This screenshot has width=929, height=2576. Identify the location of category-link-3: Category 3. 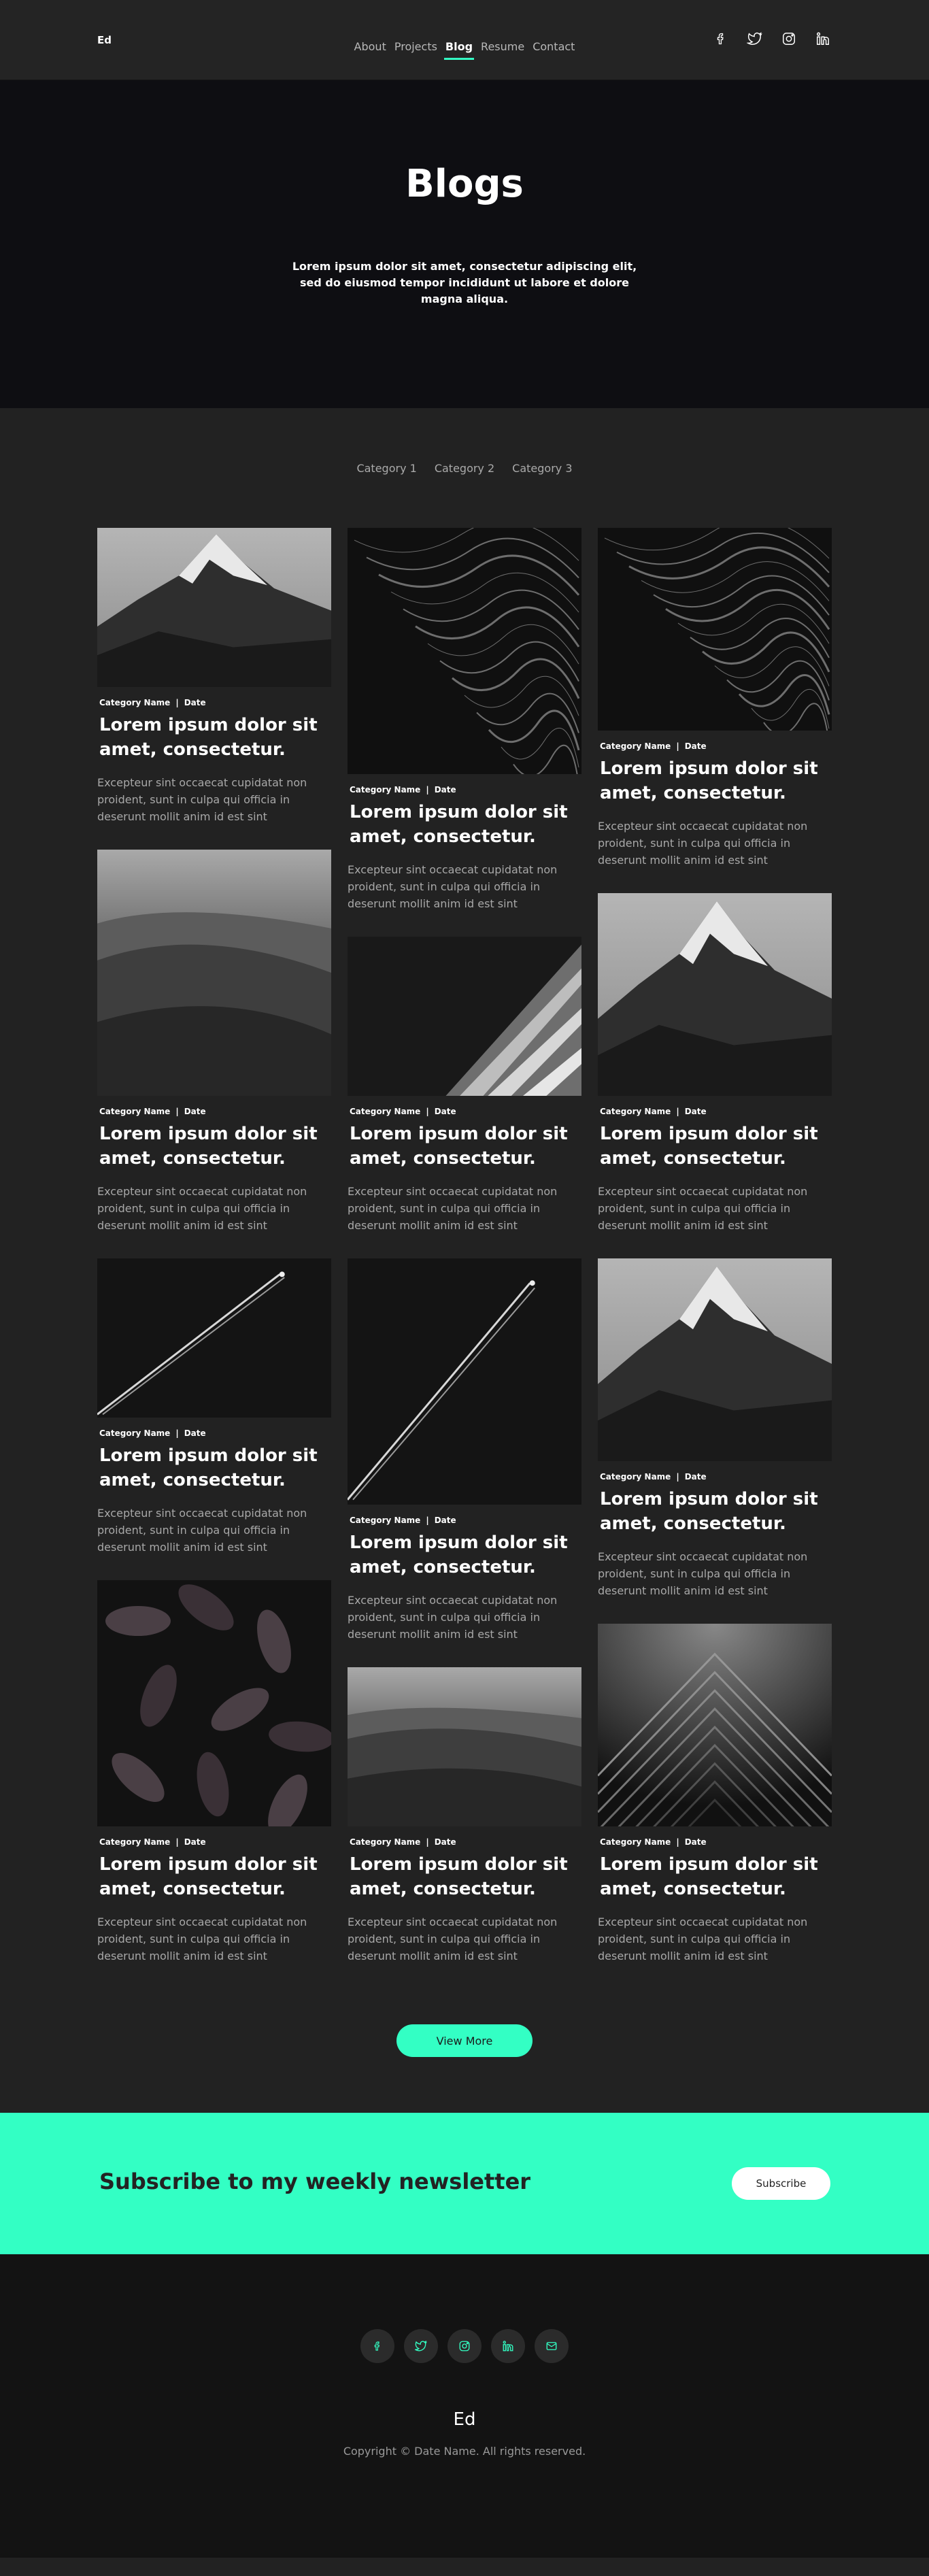
(542, 468).